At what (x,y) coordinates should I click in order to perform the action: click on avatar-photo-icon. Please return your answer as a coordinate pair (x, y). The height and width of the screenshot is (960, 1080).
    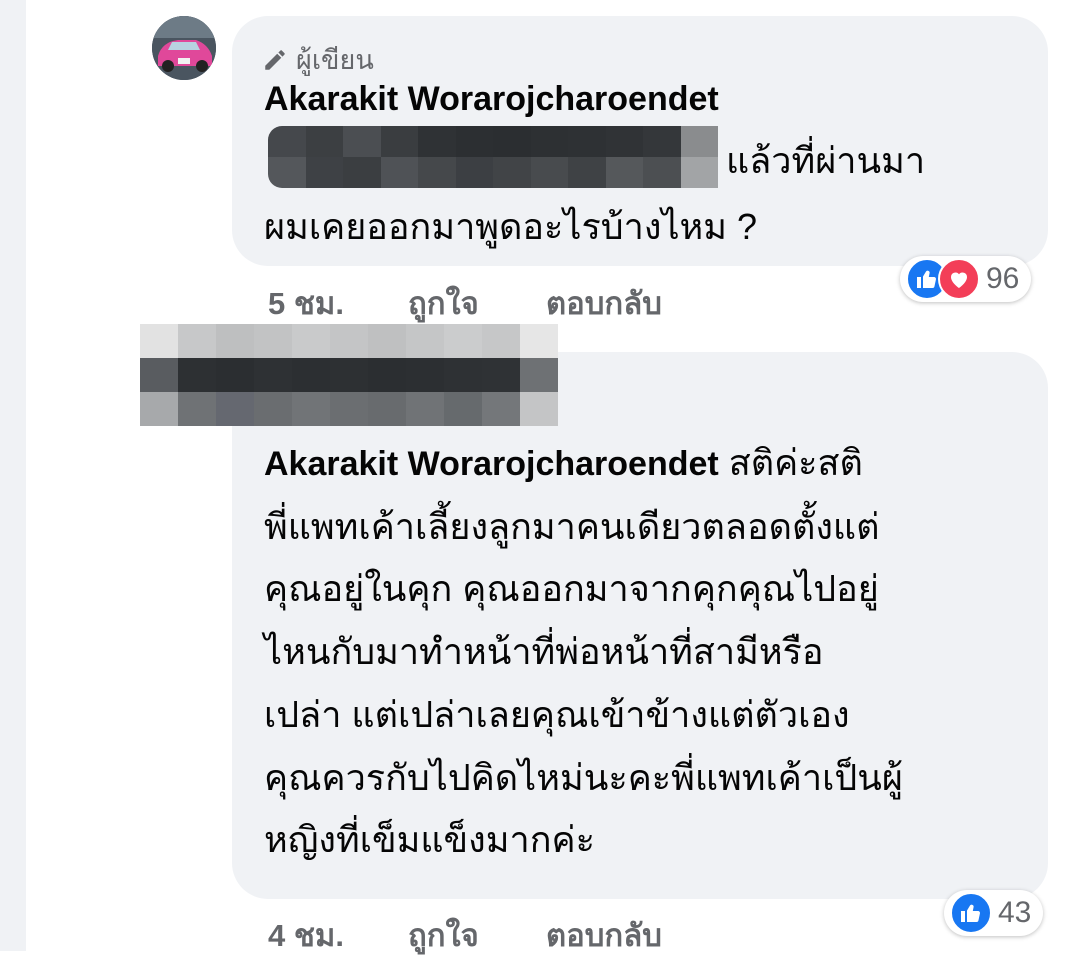
    Looking at the image, I should click on (184, 48).